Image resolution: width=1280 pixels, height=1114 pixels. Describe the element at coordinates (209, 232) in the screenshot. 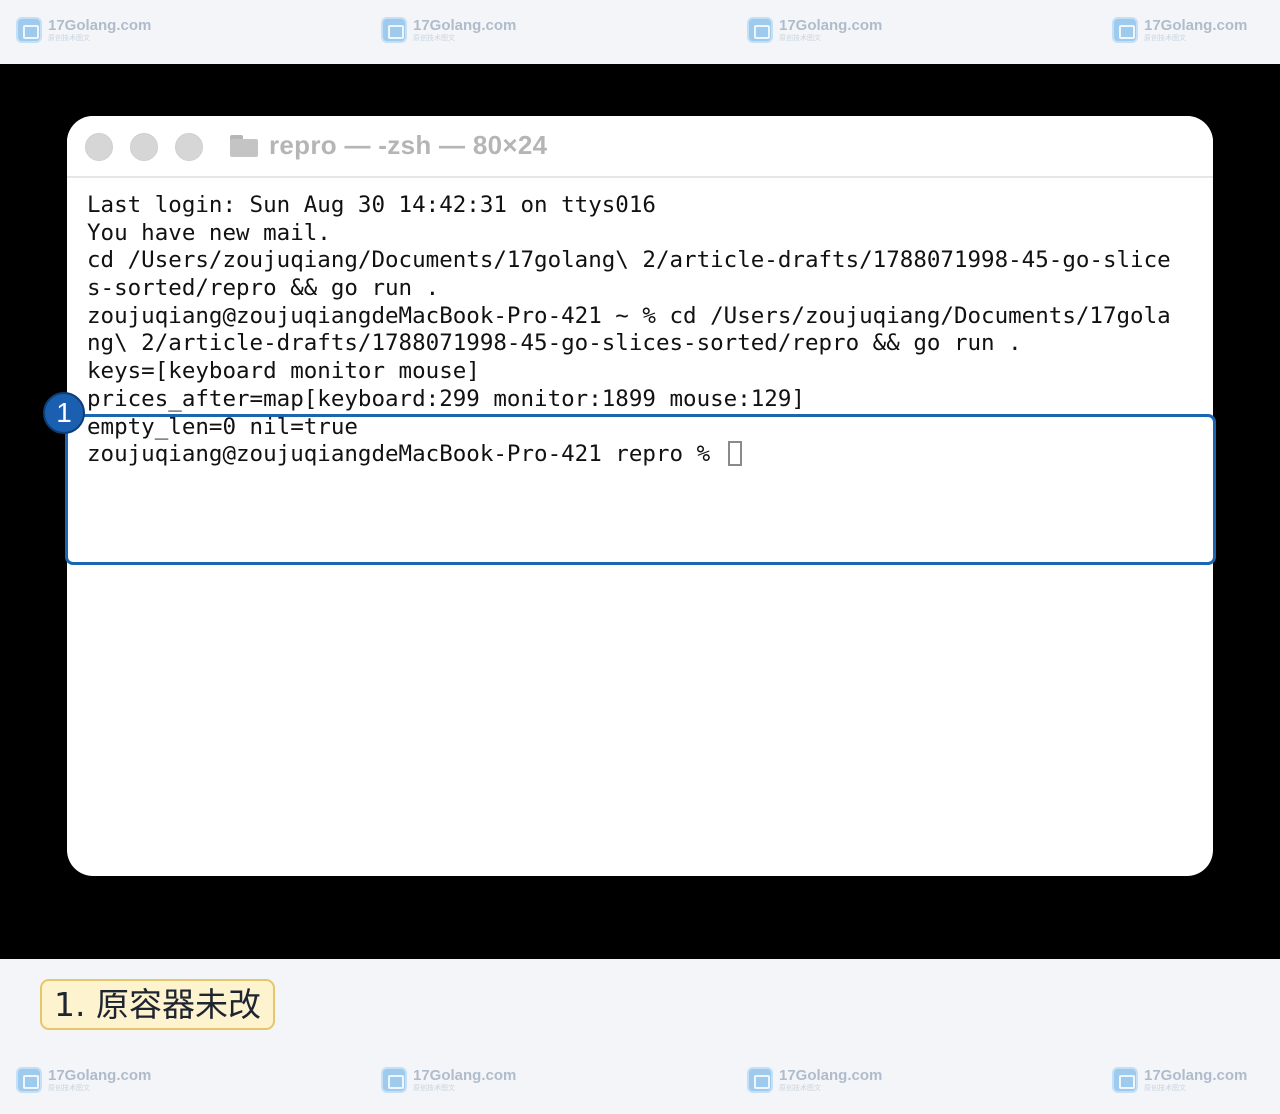

I see `terminal-line: You have new mail.` at that location.